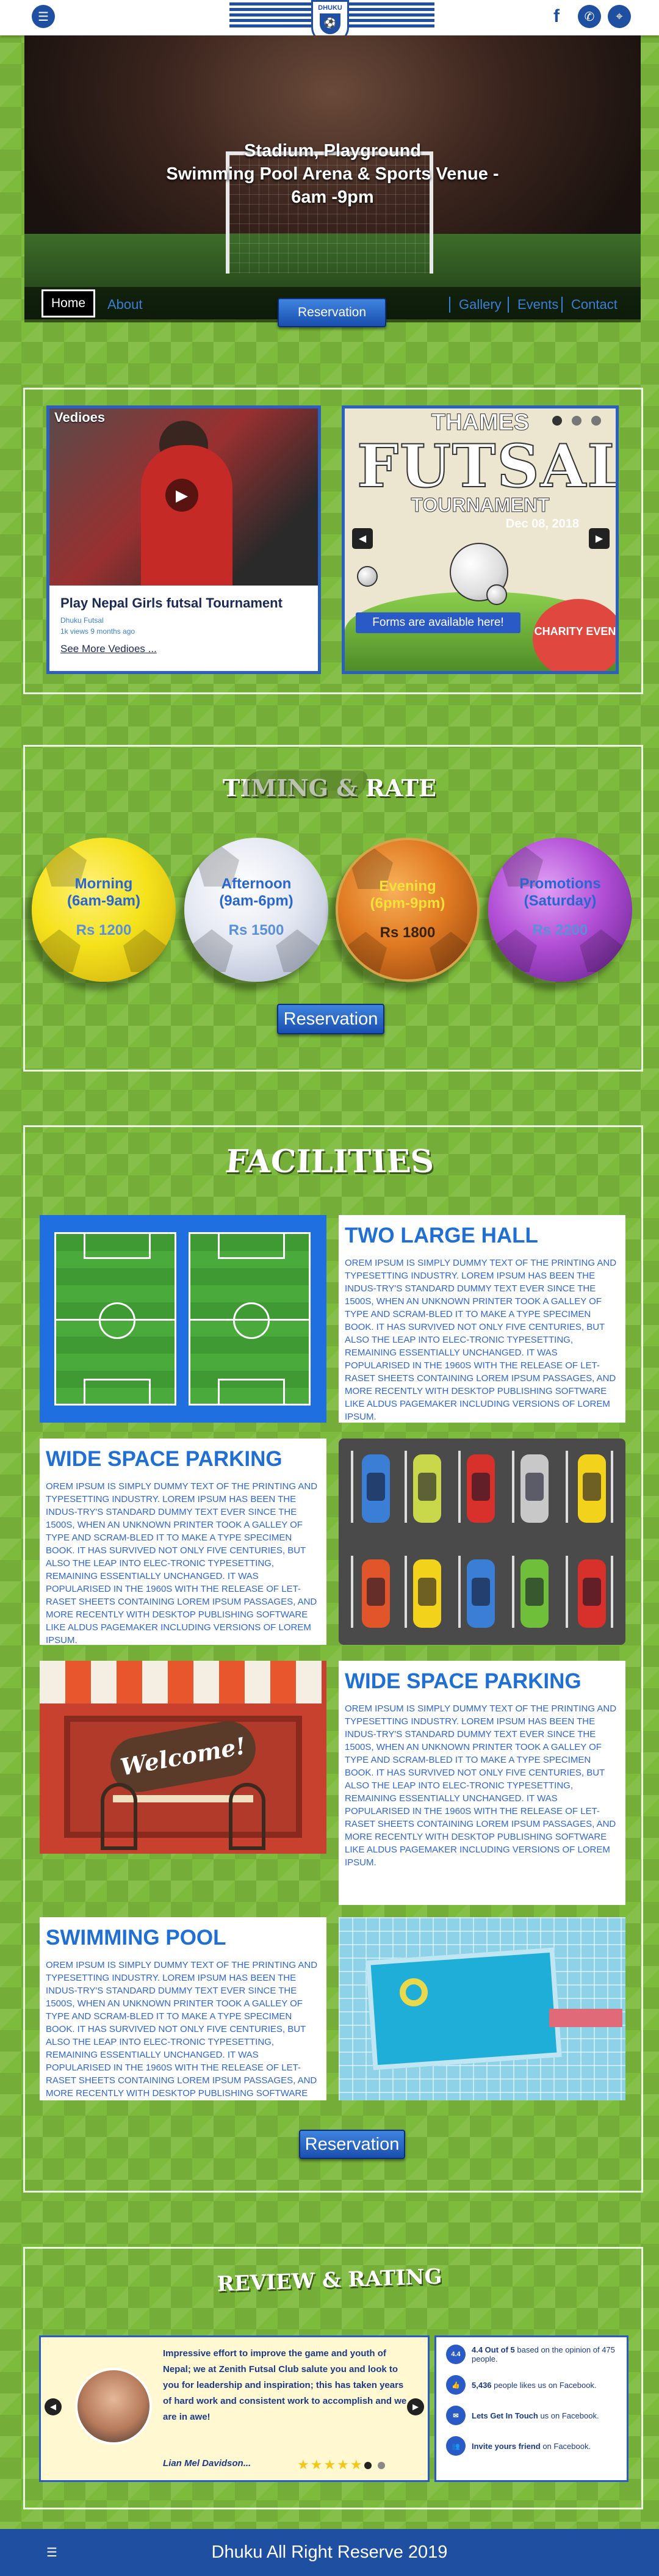 The image size is (659, 2576). What do you see at coordinates (183, 1319) in the screenshot?
I see `two-halls-image` at bounding box center [183, 1319].